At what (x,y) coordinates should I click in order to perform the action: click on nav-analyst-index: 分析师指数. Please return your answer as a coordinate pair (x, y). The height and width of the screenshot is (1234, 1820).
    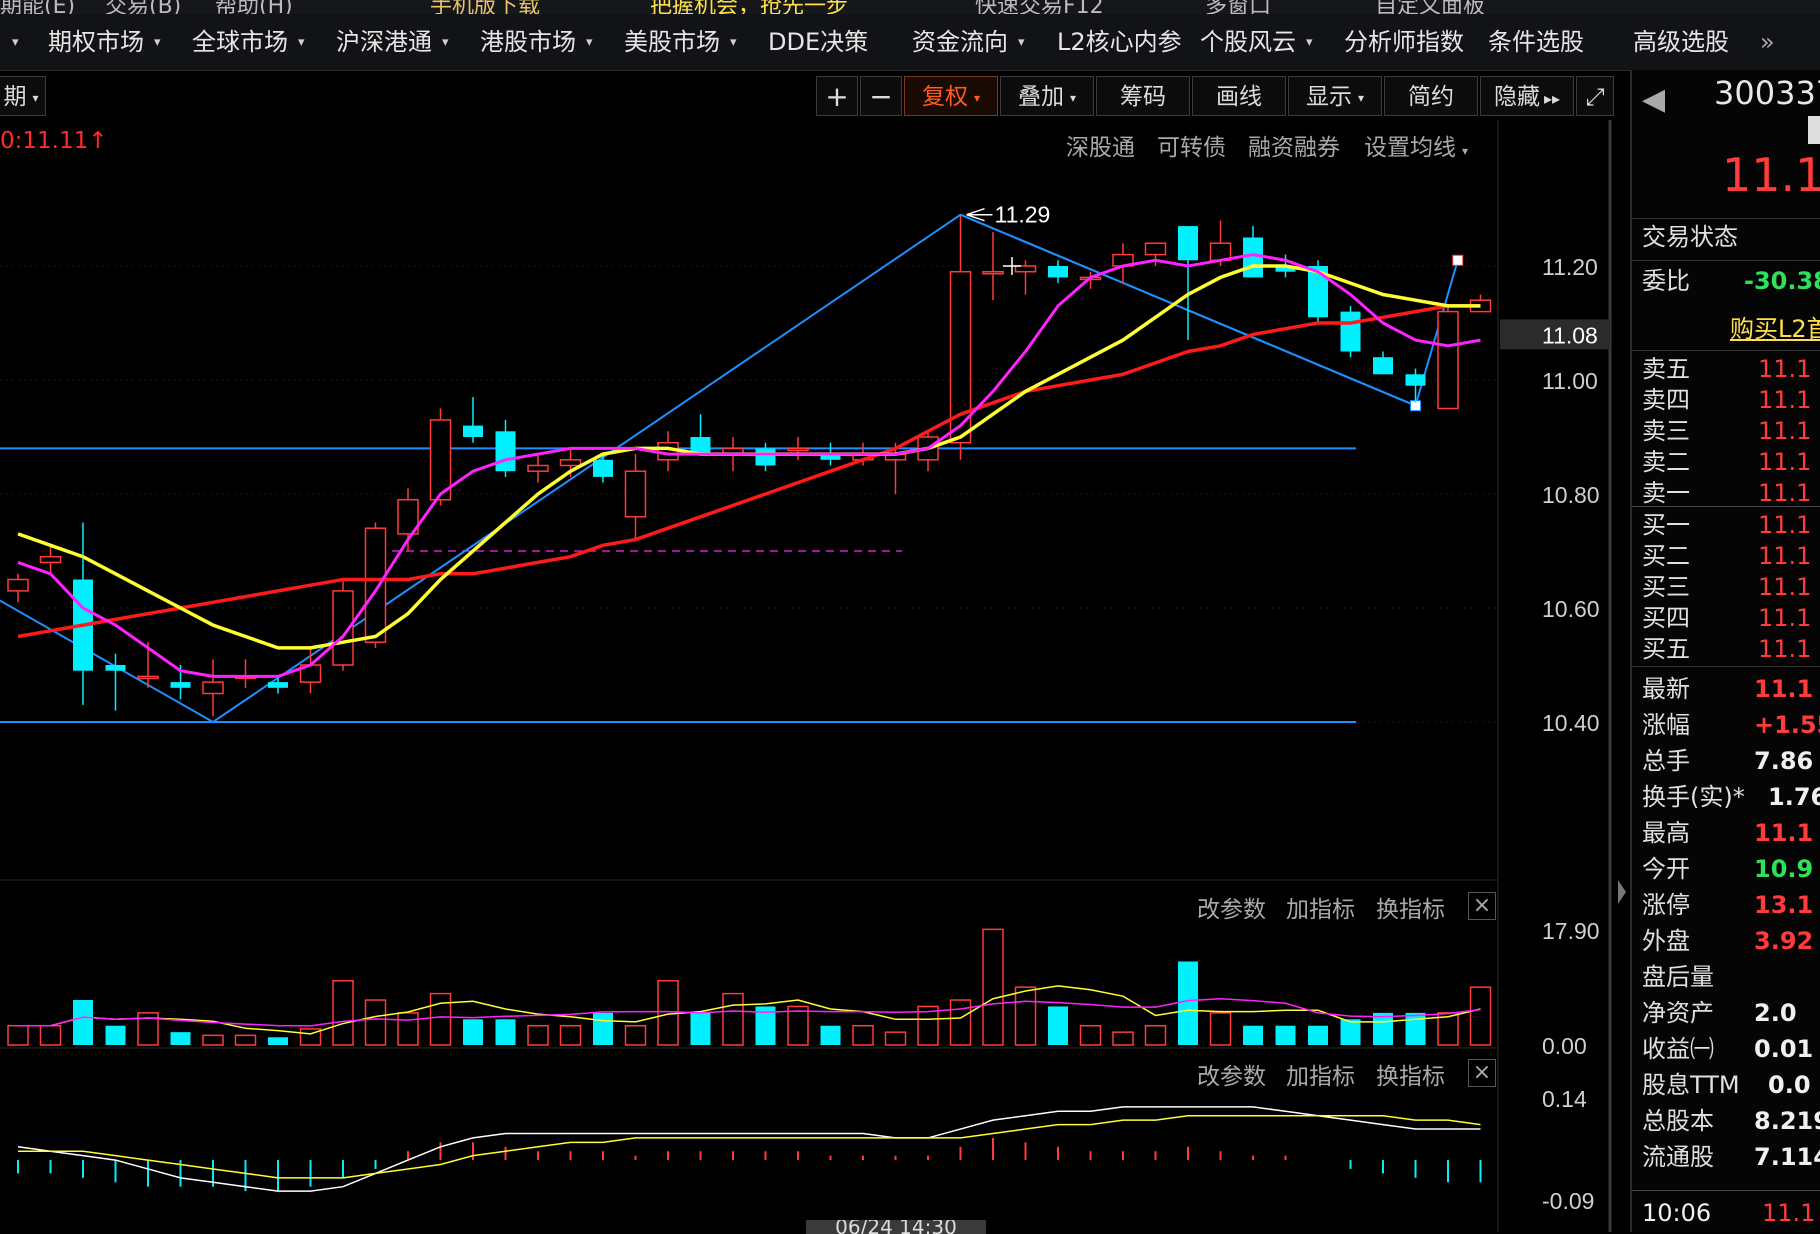
    Looking at the image, I should click on (1404, 42).